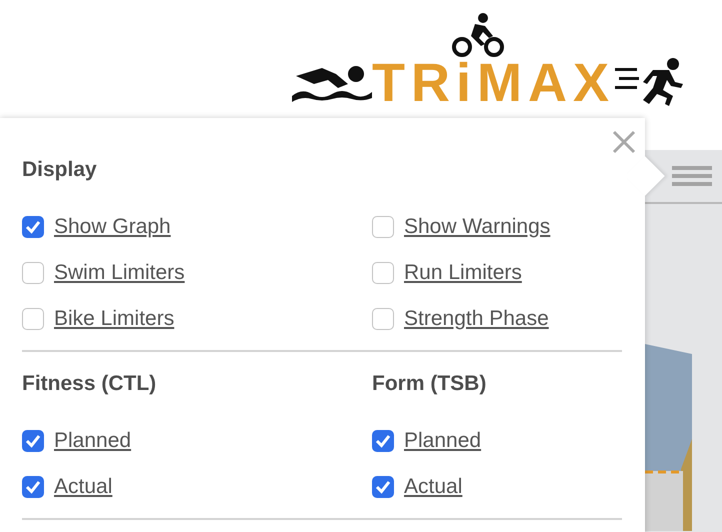  Describe the element at coordinates (476, 319) in the screenshot. I see `option-link: Strength Phase` at that location.